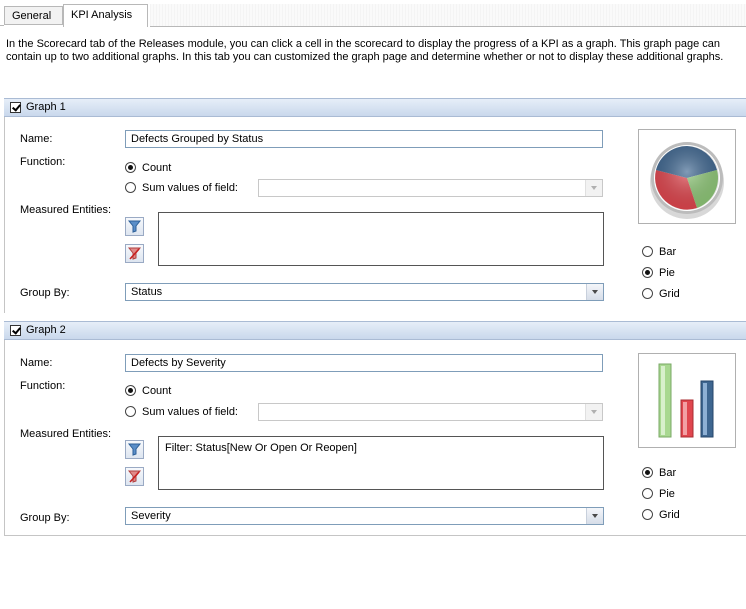 This screenshot has width=746, height=609. What do you see at coordinates (647, 251) in the screenshot?
I see `graph1-bar-radio` at bounding box center [647, 251].